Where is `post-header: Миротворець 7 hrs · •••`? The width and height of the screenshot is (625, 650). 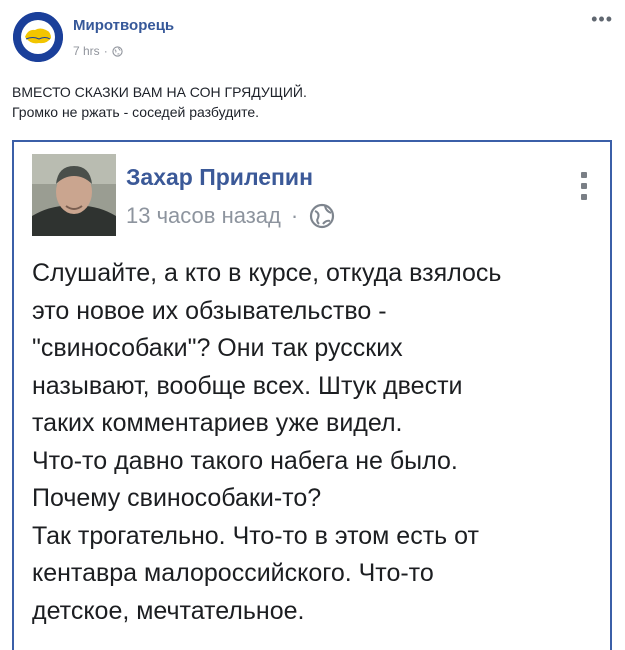 post-header: Миротворець 7 hrs · ••• is located at coordinates (312, 35).